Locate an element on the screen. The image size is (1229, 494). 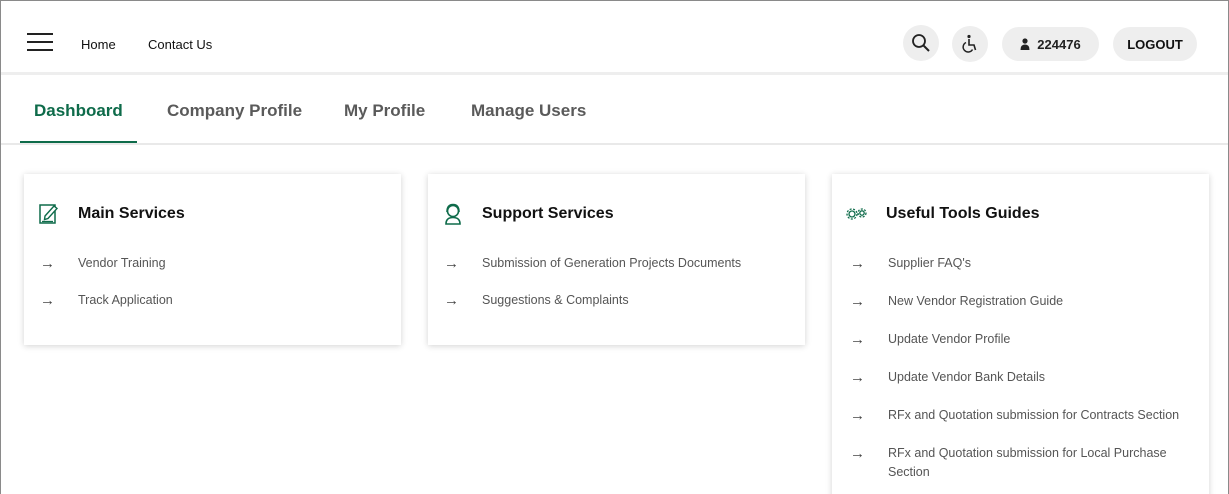
list-item-label: New Vendor Registration Guide is located at coordinates (976, 301).